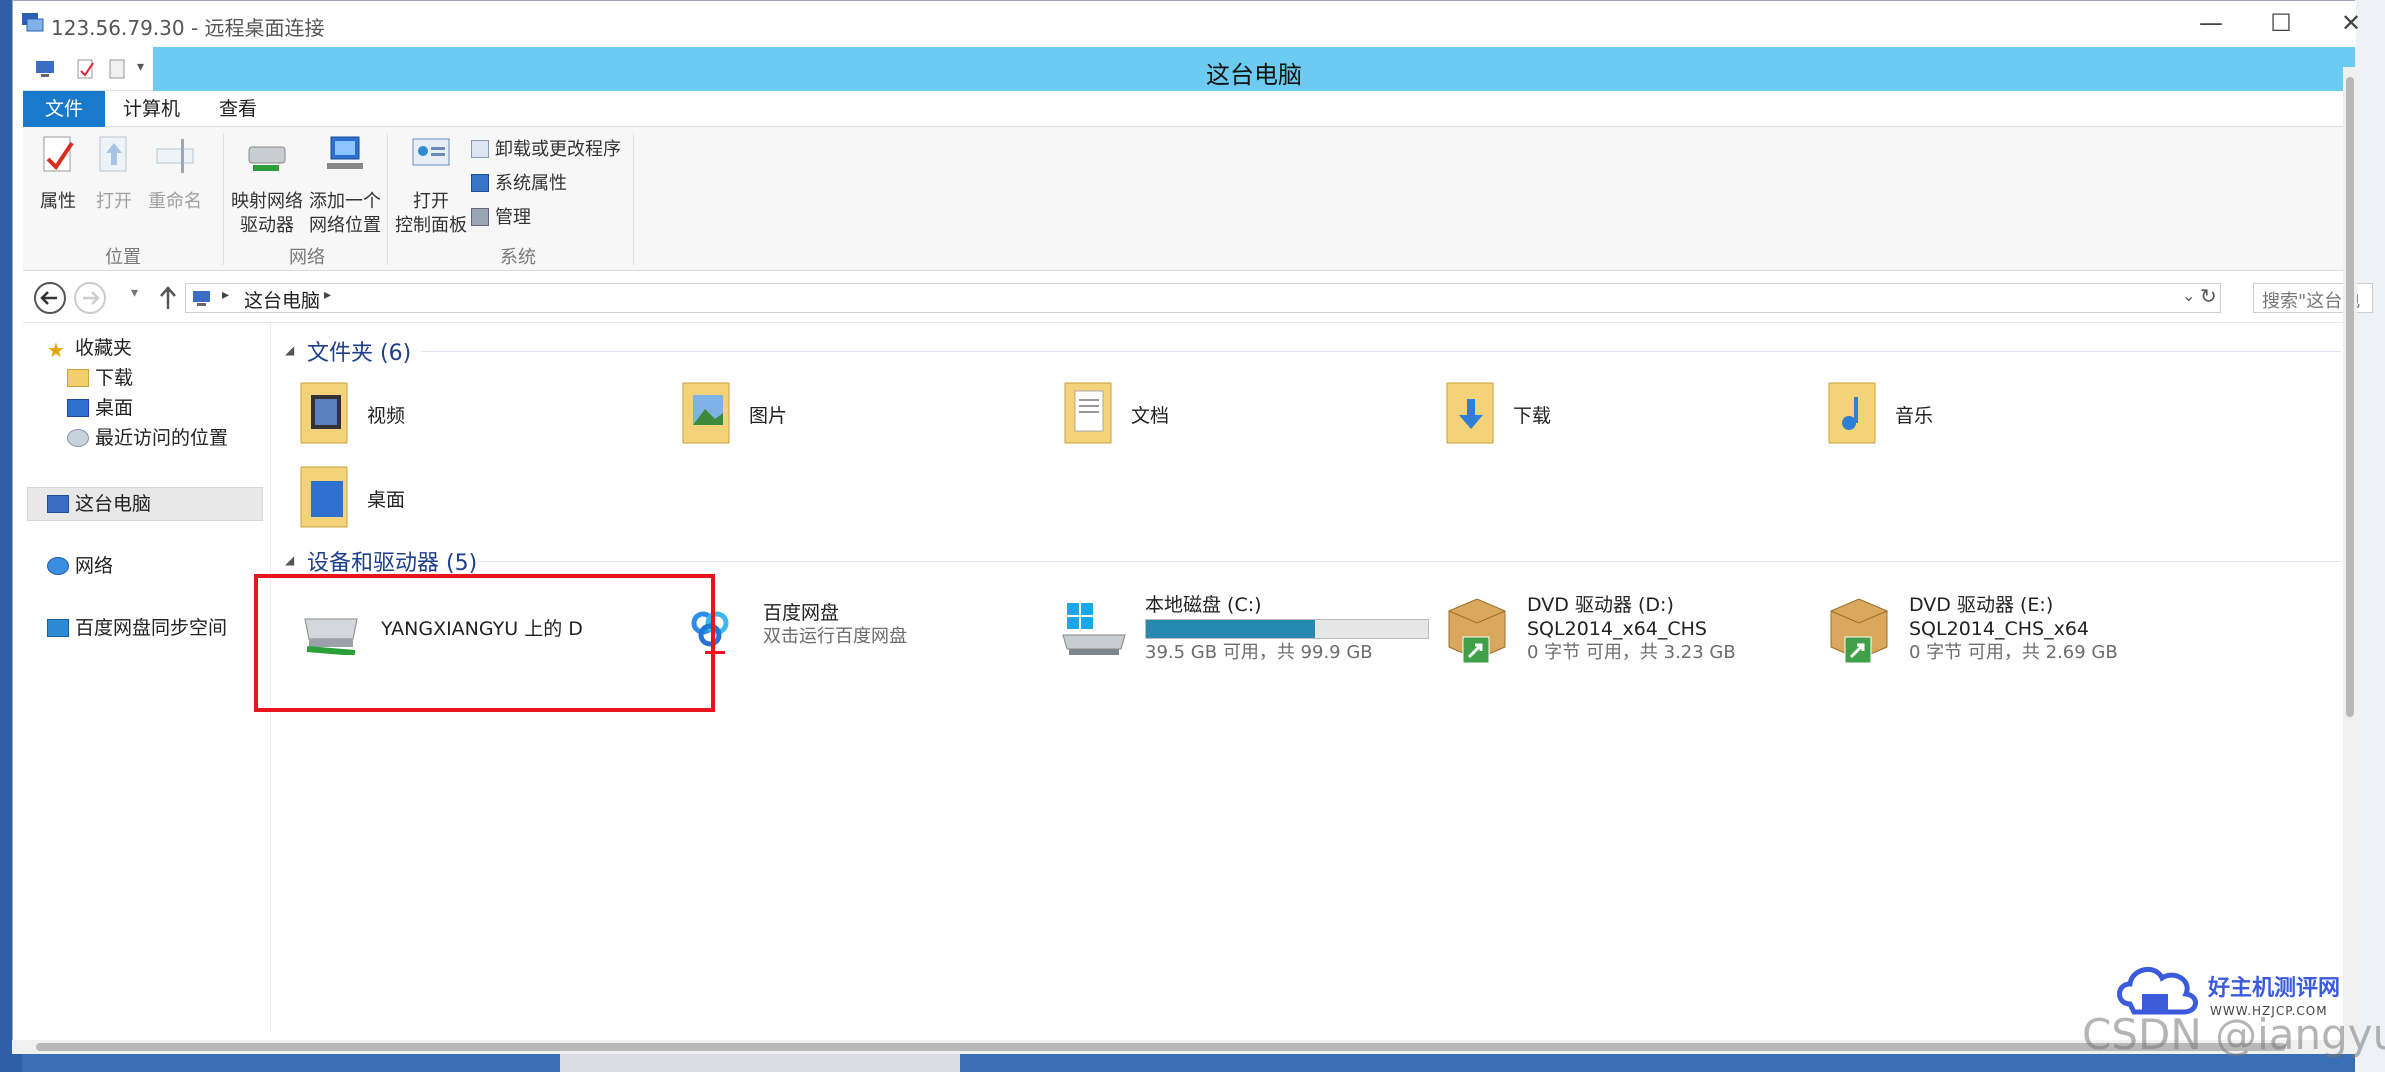 The width and height of the screenshot is (2385, 1072). What do you see at coordinates (140, 67) in the screenshot?
I see `qat-dropdown-icon: ▾` at bounding box center [140, 67].